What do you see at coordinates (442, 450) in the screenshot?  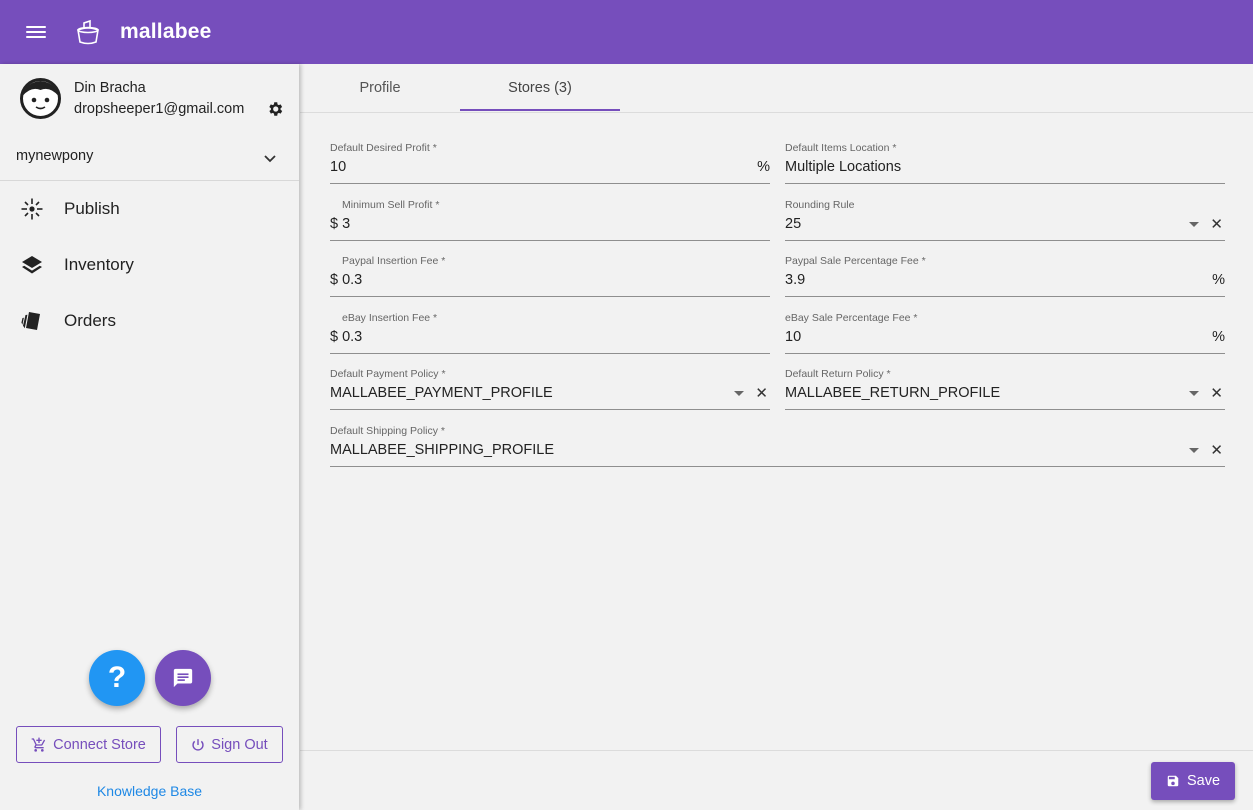 I see `field-value: MALLABEE_SHIPPING_PROFILE` at bounding box center [442, 450].